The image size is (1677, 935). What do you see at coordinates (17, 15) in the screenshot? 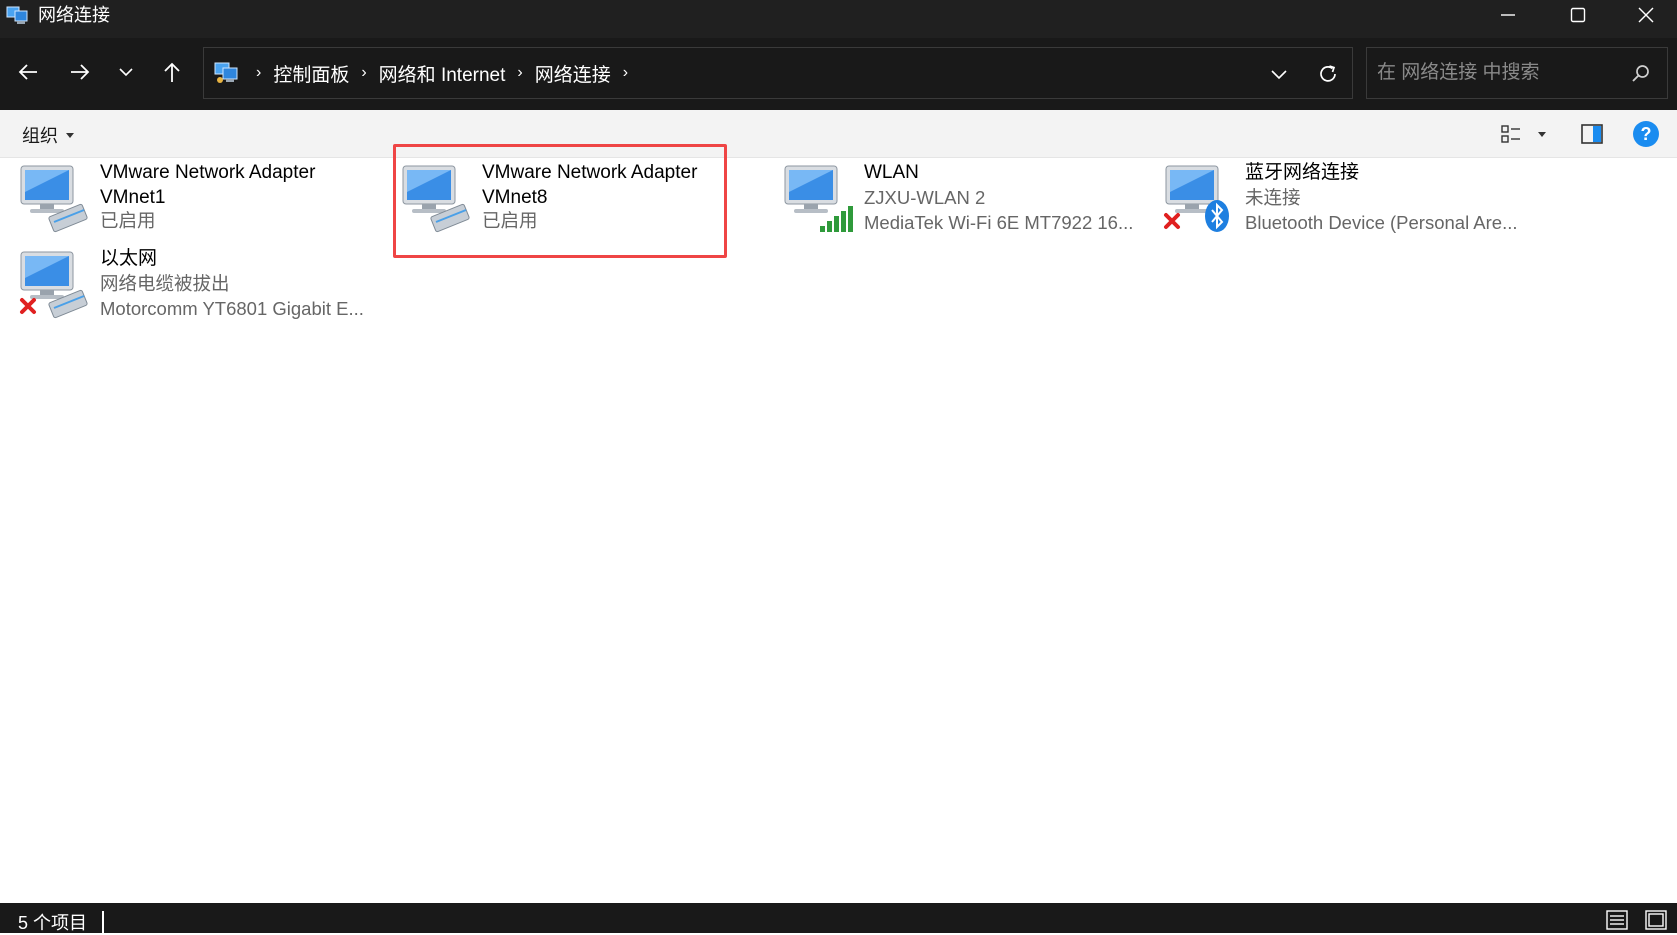
I see `network-connections-app-icon` at bounding box center [17, 15].